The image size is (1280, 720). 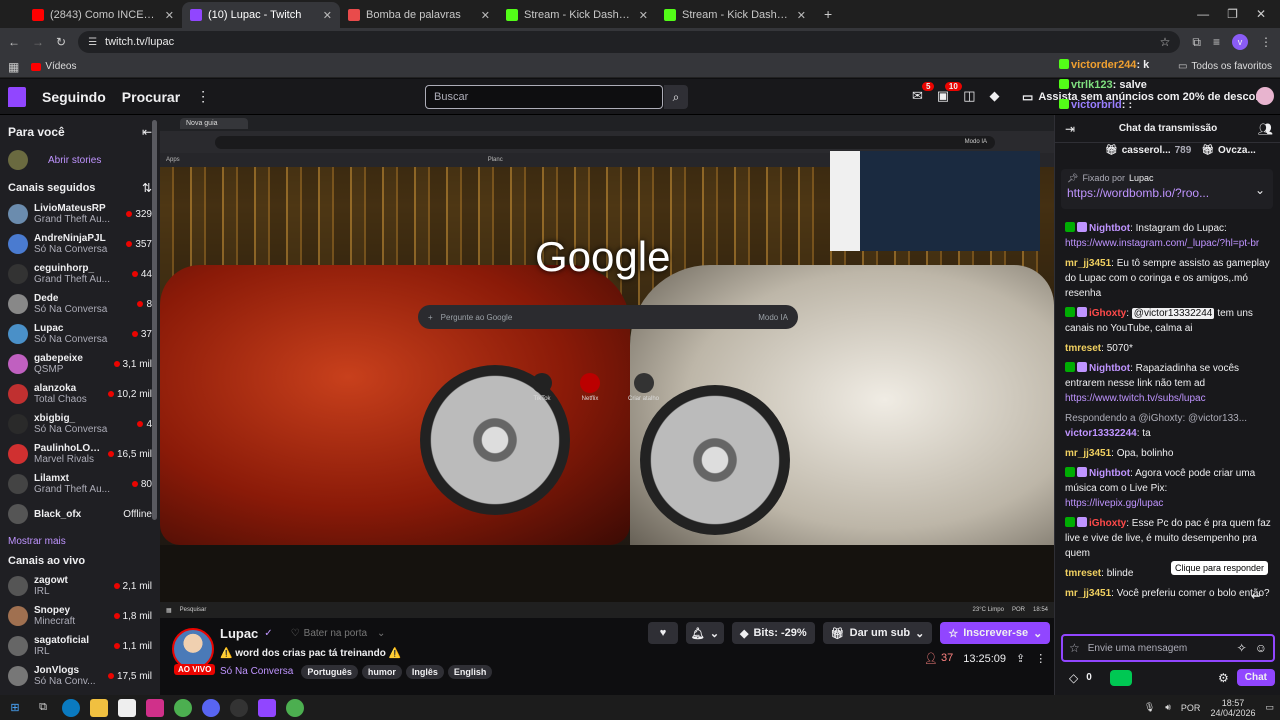 I want to click on channel-row: Lilamxt Grand Theft Au... 80, so click(x=80, y=484).